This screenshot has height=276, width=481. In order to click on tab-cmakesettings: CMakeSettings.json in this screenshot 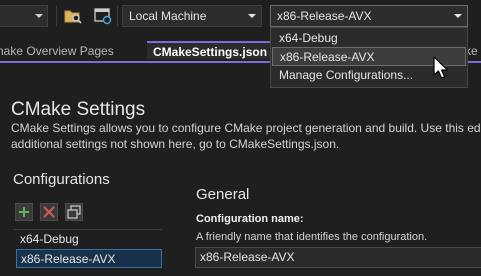, I will do `click(212, 50)`.